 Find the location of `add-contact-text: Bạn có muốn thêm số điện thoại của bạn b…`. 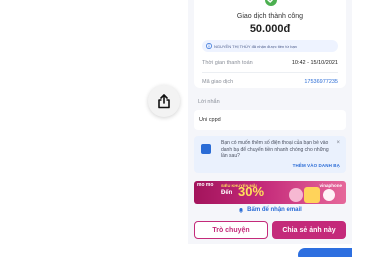

add-contact-text: Bạn có muốn thêm số điện thoại của bạn b… is located at coordinates (275, 149).